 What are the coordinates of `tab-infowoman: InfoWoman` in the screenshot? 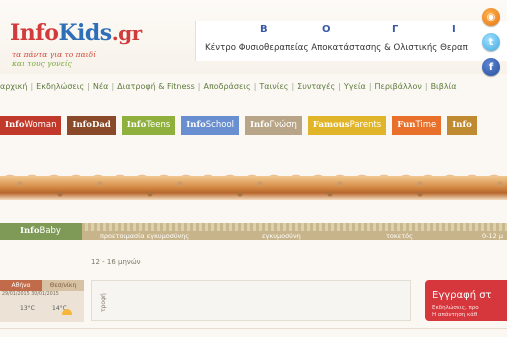 It's located at (31, 125).